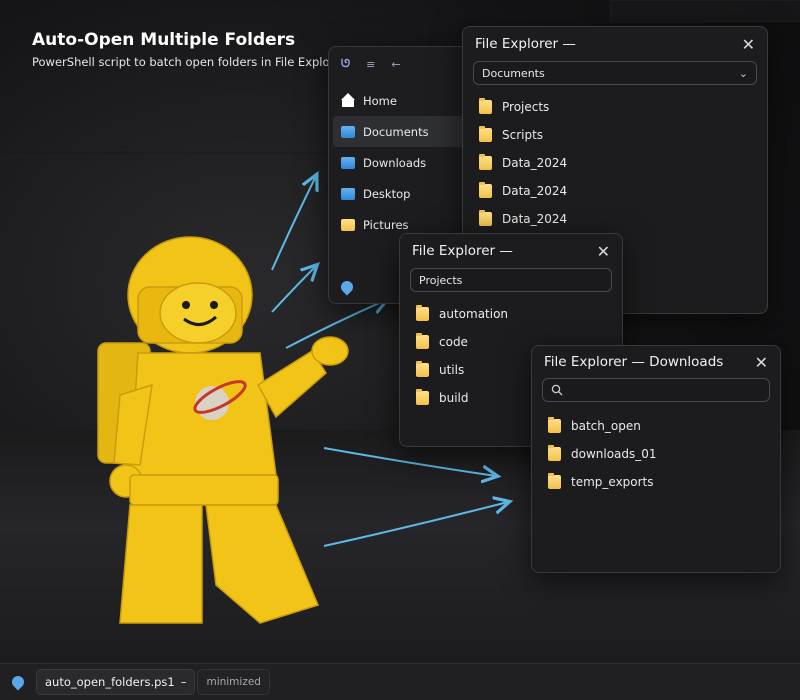 The image size is (800, 700). I want to click on list-item: downloads_01, so click(656, 454).